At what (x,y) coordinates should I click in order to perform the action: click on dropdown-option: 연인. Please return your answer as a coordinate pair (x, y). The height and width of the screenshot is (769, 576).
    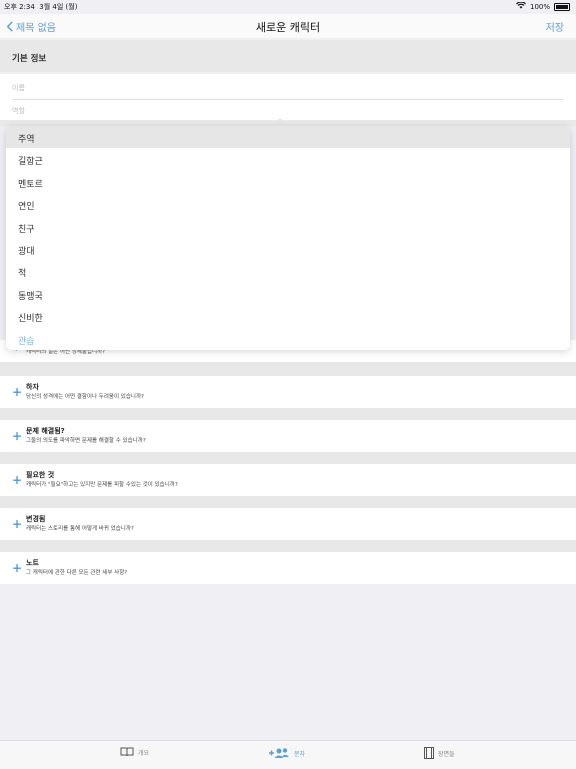
    Looking at the image, I should click on (288, 204).